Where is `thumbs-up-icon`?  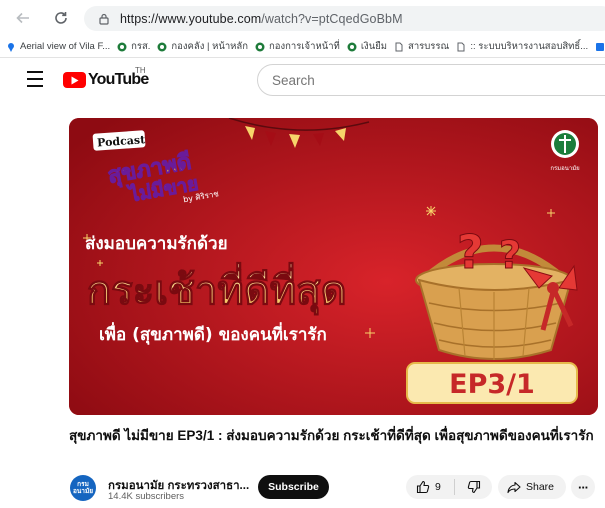
thumbs-up-icon is located at coordinates (423, 487).